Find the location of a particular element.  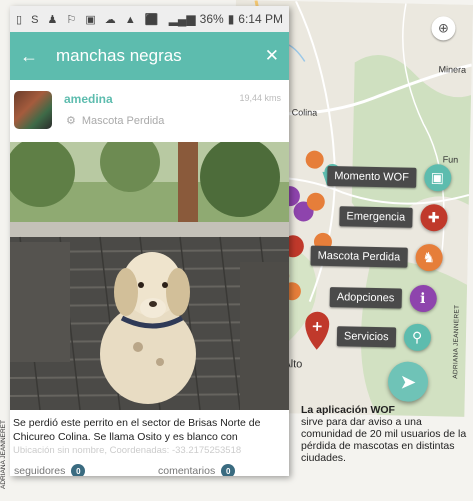

menu-item-adopciones: Adopciones ℹ is located at coordinates (383, 298).